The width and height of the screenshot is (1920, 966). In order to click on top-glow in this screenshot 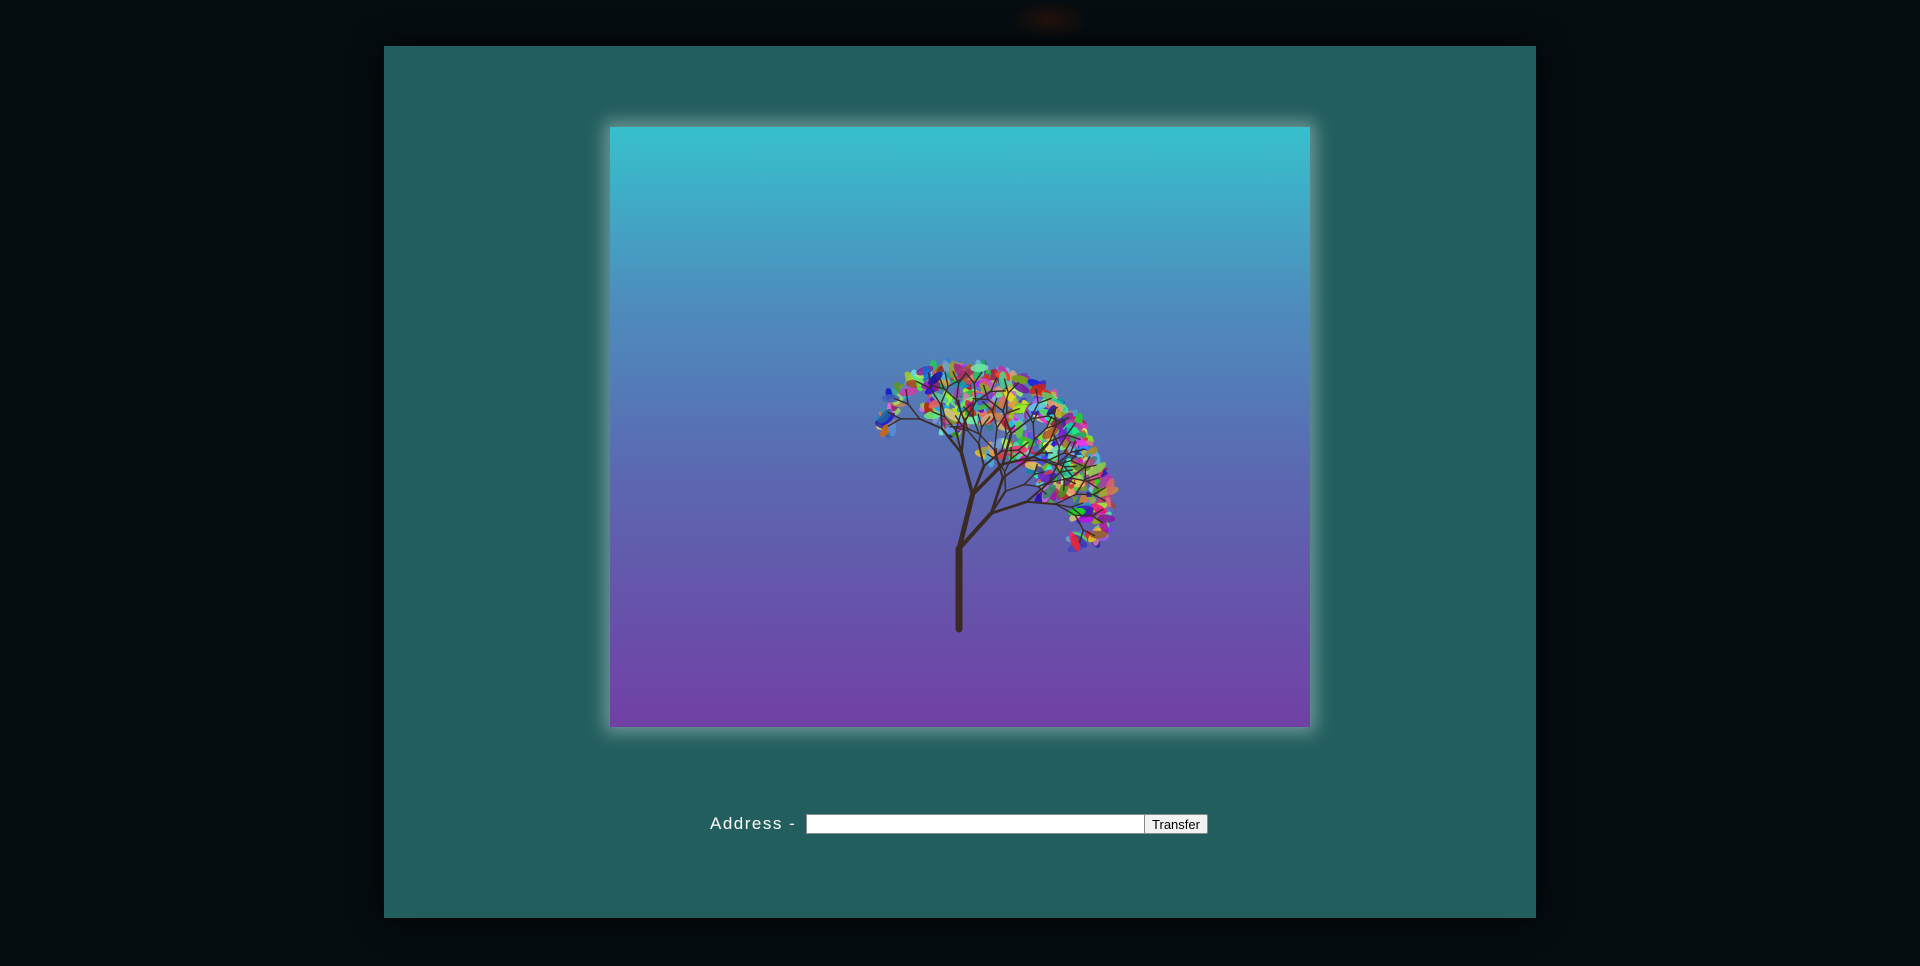, I will do `click(1050, 20)`.